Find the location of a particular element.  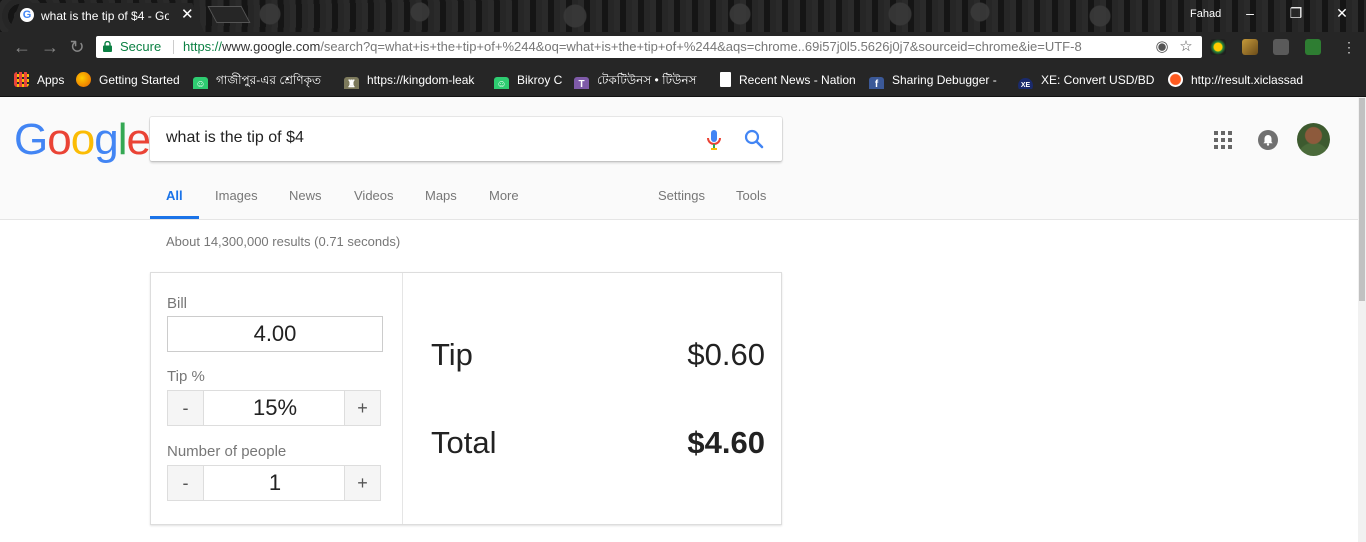

bookmark-gazipur: ☺ গাজীপুর-এর শ্রেণিকৃত is located at coordinates (263, 80).